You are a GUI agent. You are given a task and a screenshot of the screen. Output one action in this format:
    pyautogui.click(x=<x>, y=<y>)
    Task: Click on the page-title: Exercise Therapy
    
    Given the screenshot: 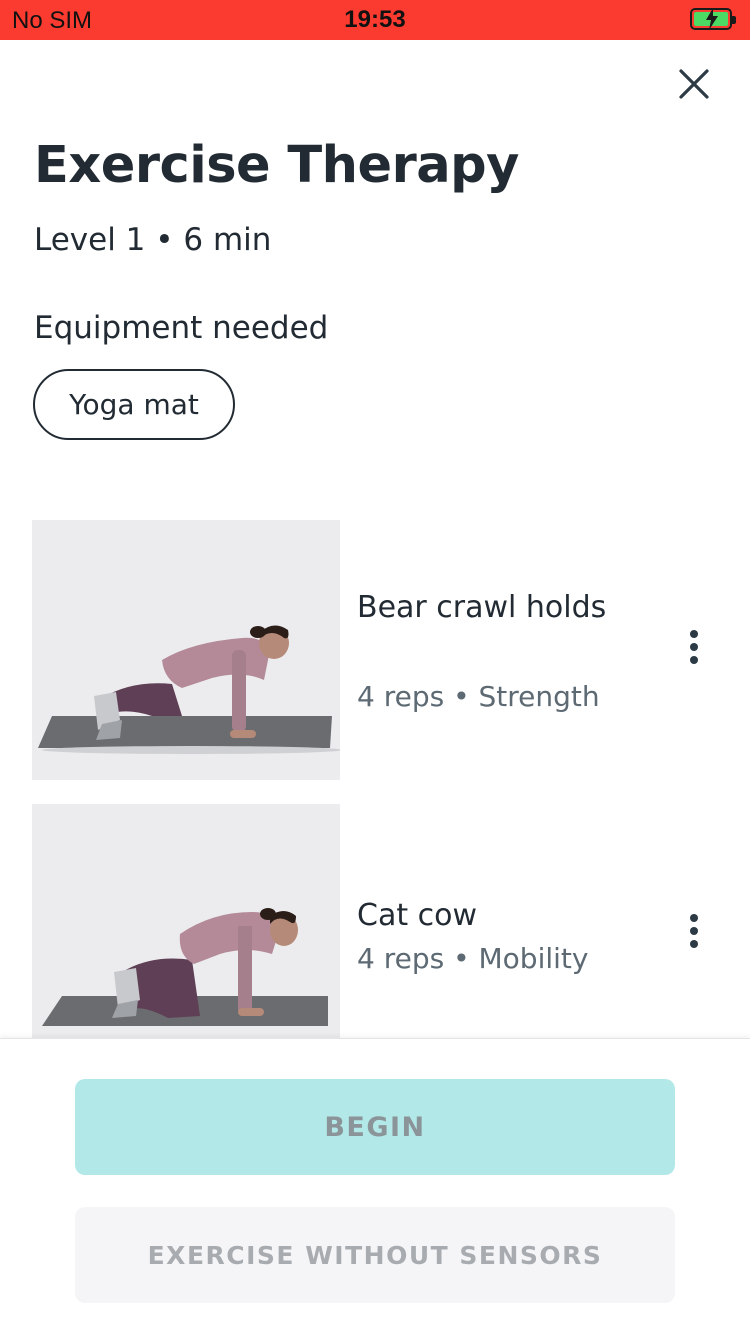 What is the action you would take?
    pyautogui.click(x=276, y=165)
    